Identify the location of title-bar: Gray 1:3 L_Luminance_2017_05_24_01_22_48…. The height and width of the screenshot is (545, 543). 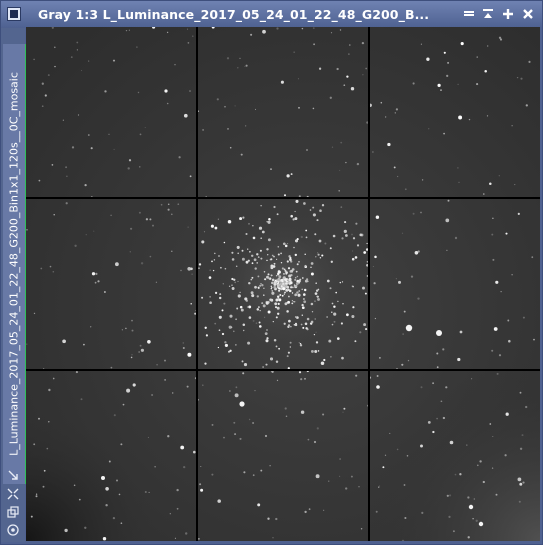
(271, 14).